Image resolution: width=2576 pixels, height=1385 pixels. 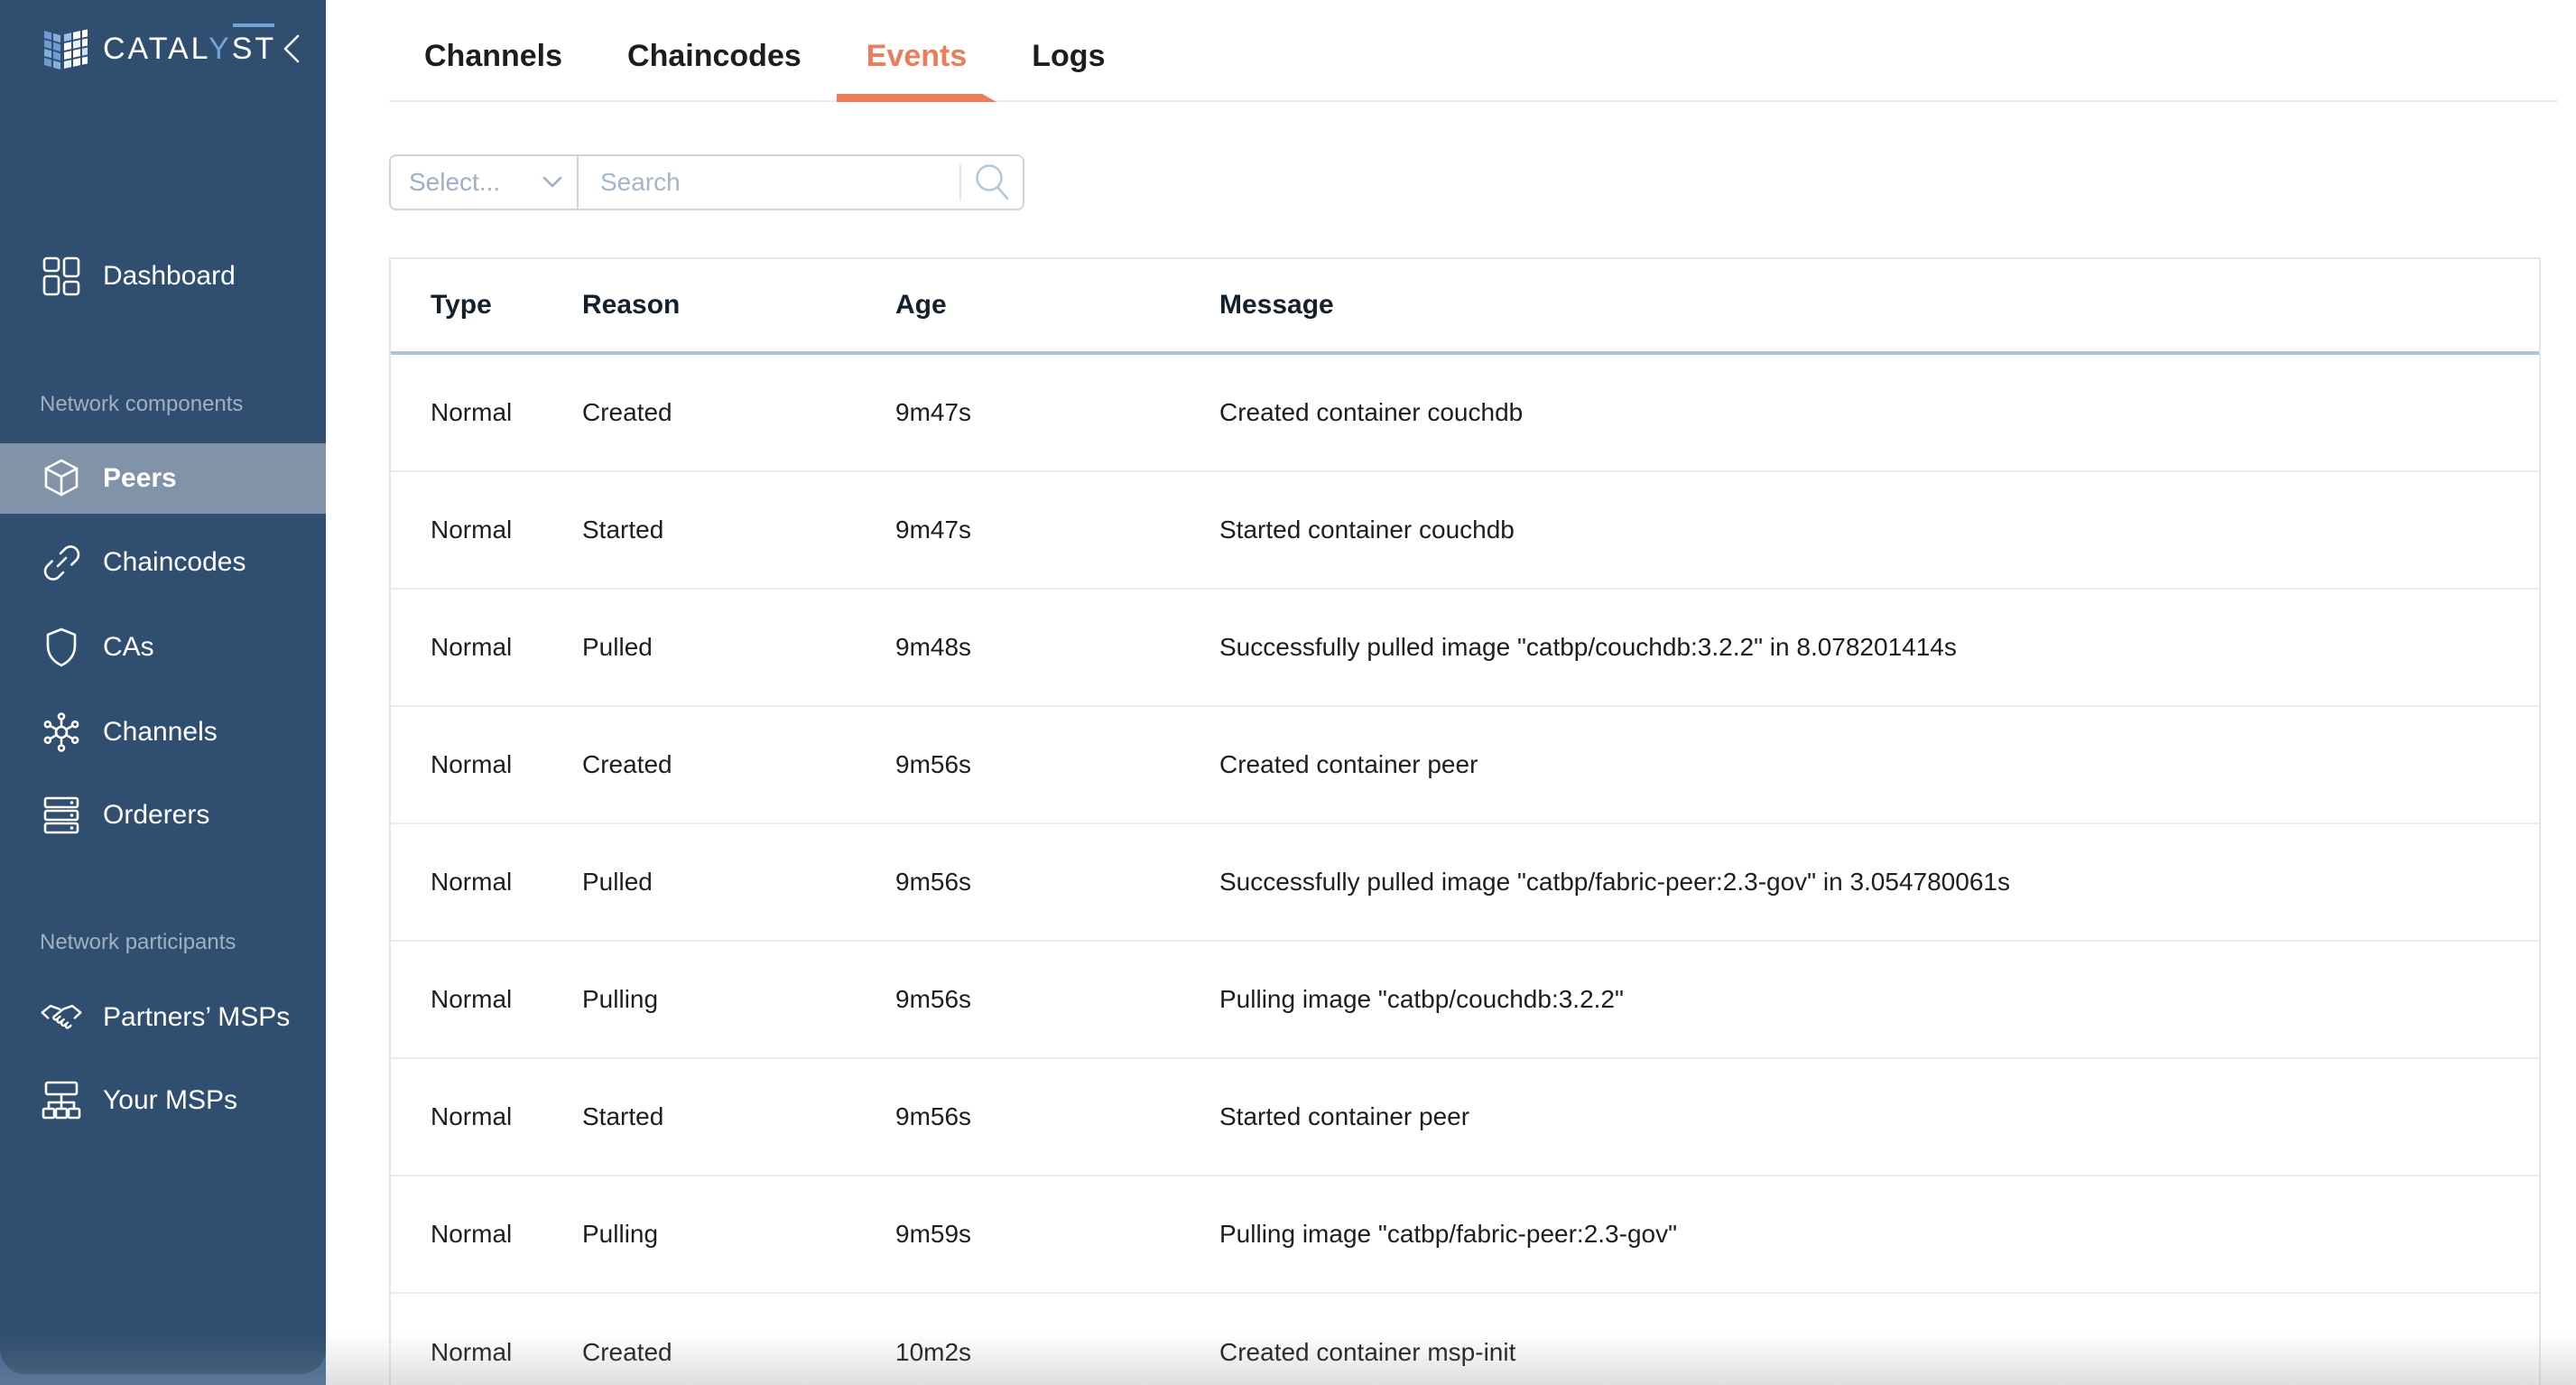 I want to click on sidebar-item-peers: Peers, so click(x=163, y=478).